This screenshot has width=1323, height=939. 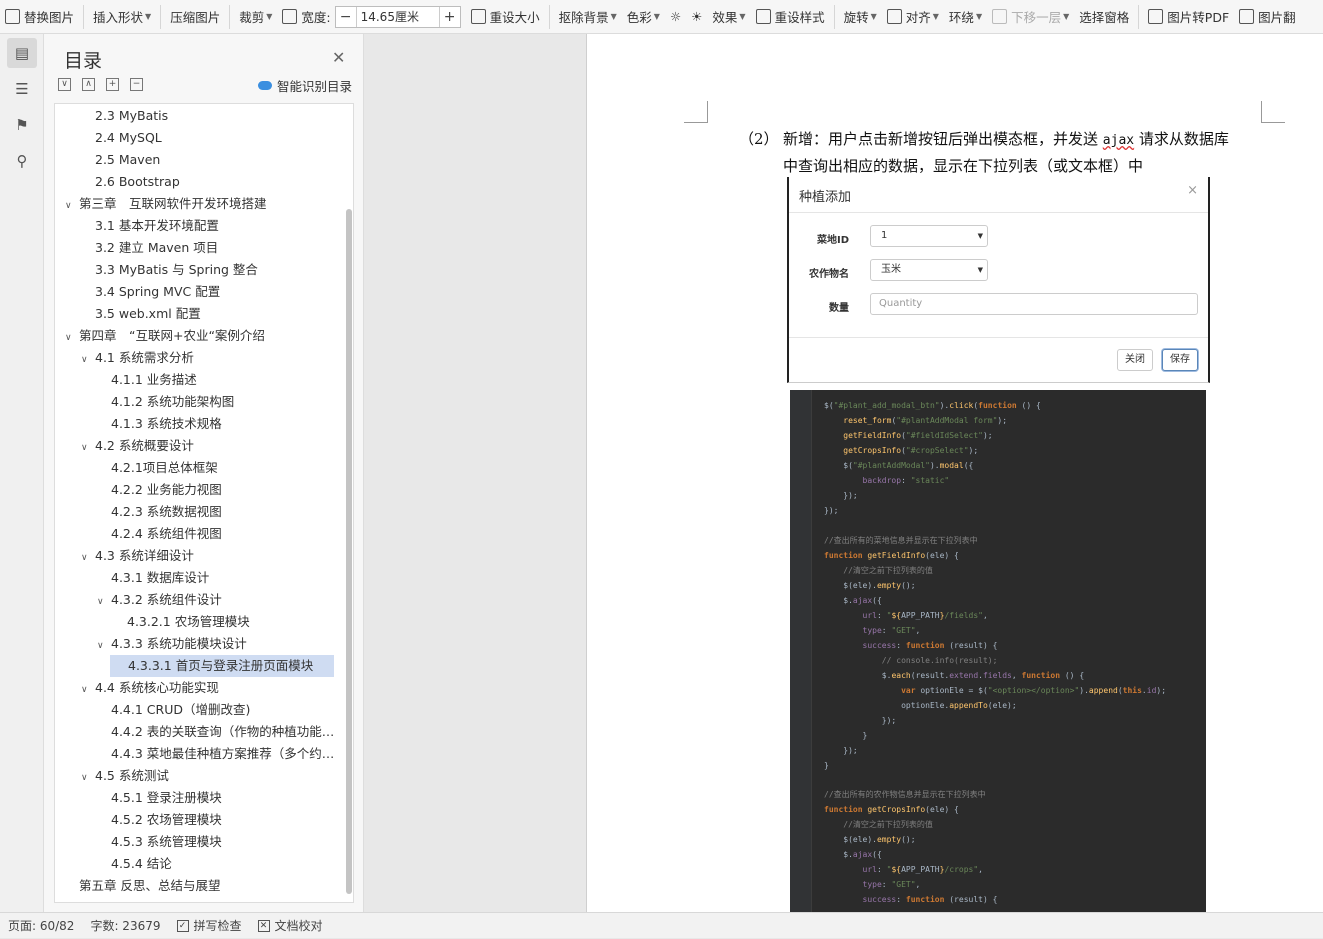 What do you see at coordinates (226, 622) in the screenshot?
I see `toc-item: 4.3.2.1 农场管理模块` at bounding box center [226, 622].